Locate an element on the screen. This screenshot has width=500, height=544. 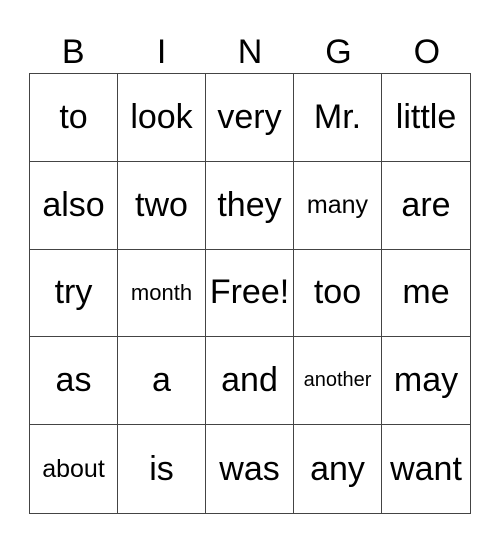
bingo-cell: they is located at coordinates (250, 205).